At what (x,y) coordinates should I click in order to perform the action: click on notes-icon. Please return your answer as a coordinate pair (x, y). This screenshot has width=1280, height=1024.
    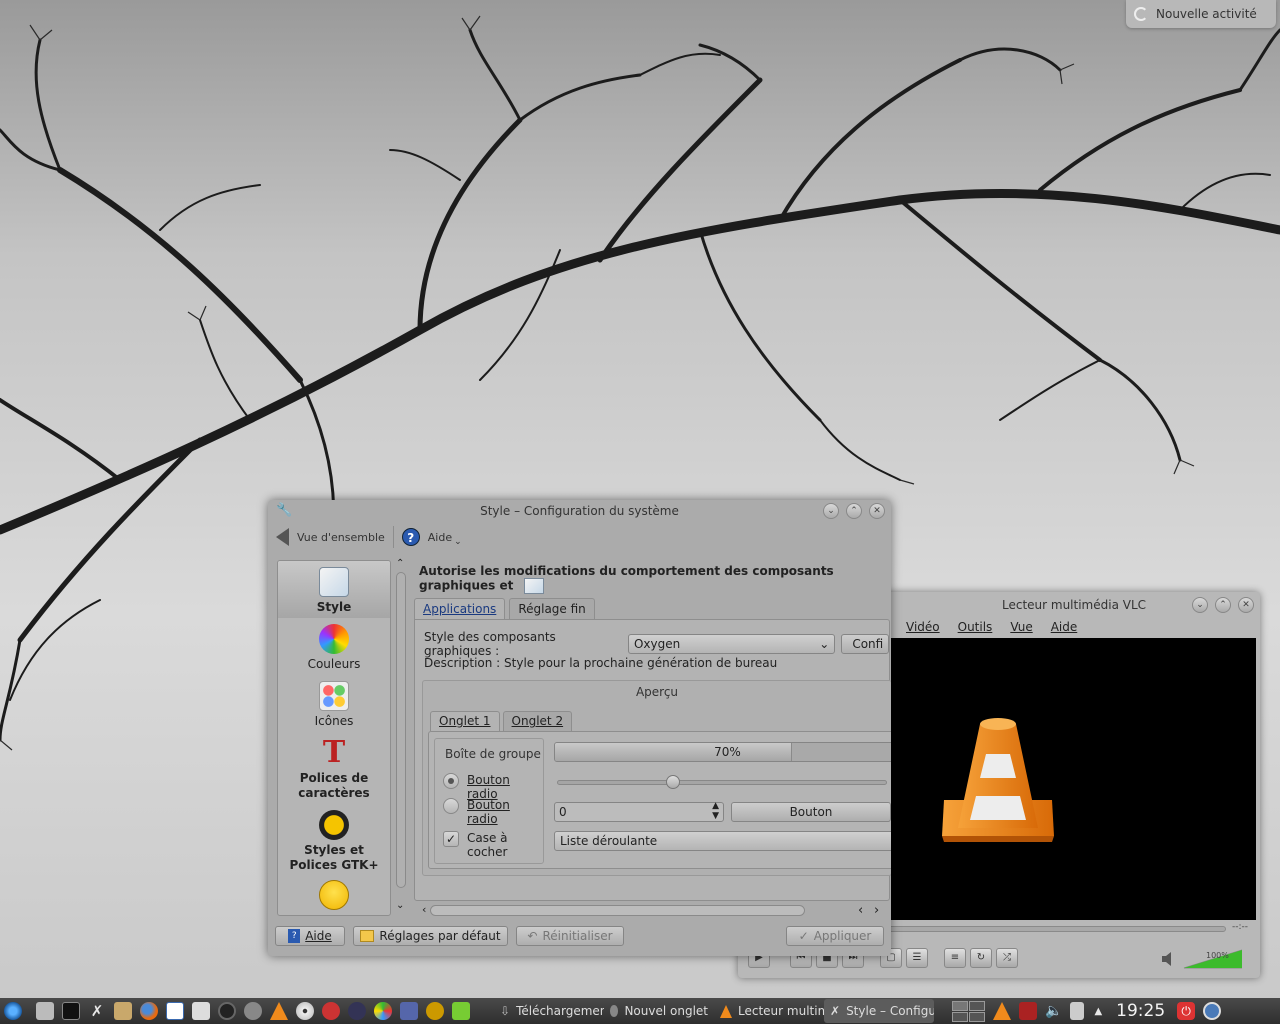
    Looking at the image, I should click on (461, 1011).